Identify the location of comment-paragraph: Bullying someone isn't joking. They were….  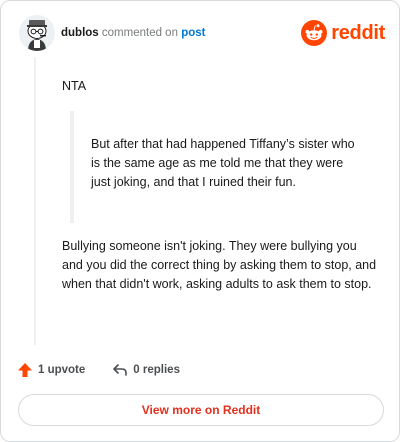
(219, 265).